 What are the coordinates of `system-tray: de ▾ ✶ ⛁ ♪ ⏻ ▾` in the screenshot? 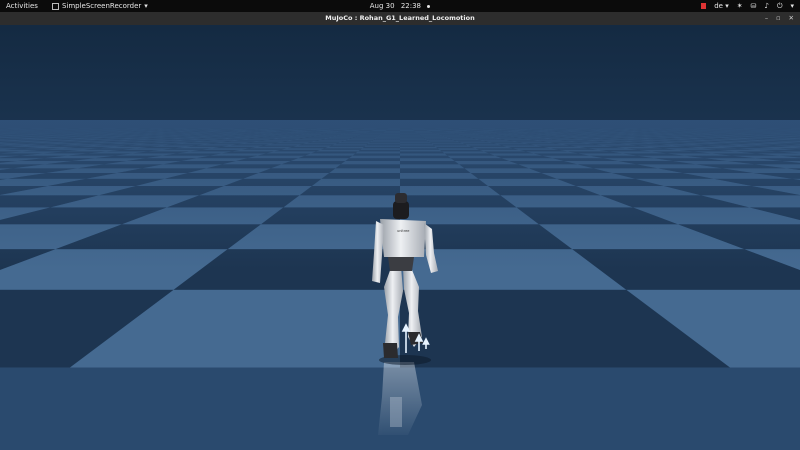 It's located at (747, 6).